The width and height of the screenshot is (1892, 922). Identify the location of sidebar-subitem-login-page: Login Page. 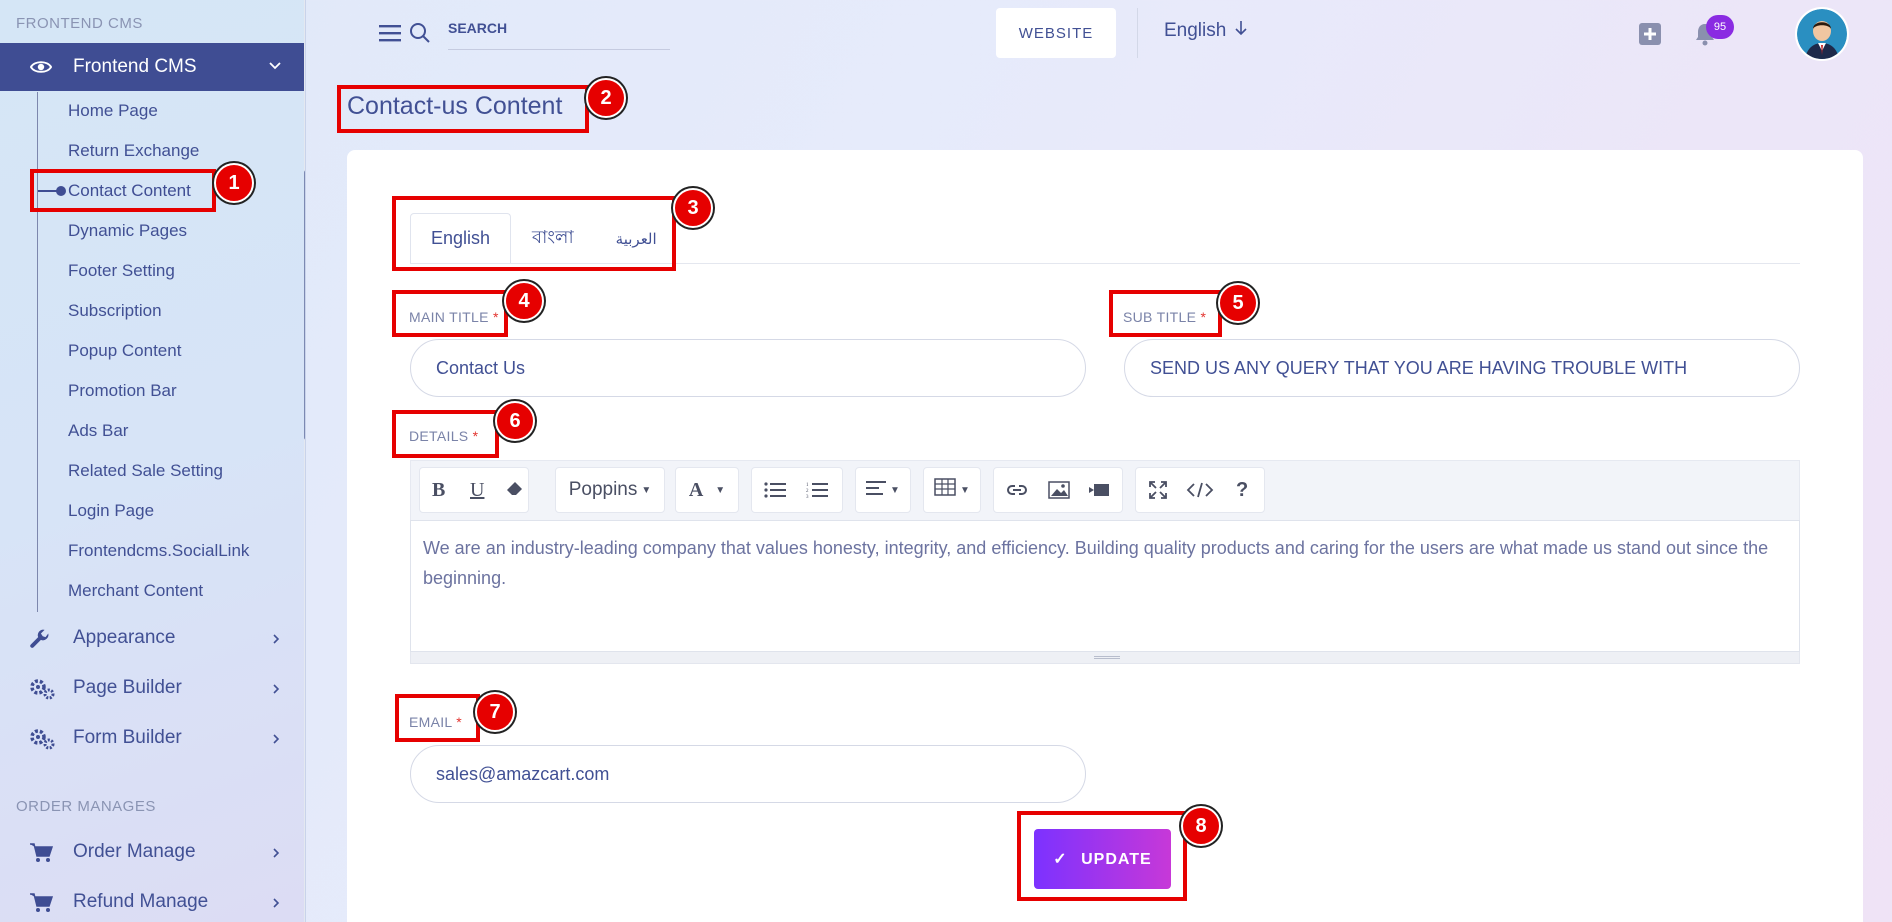
(111, 511).